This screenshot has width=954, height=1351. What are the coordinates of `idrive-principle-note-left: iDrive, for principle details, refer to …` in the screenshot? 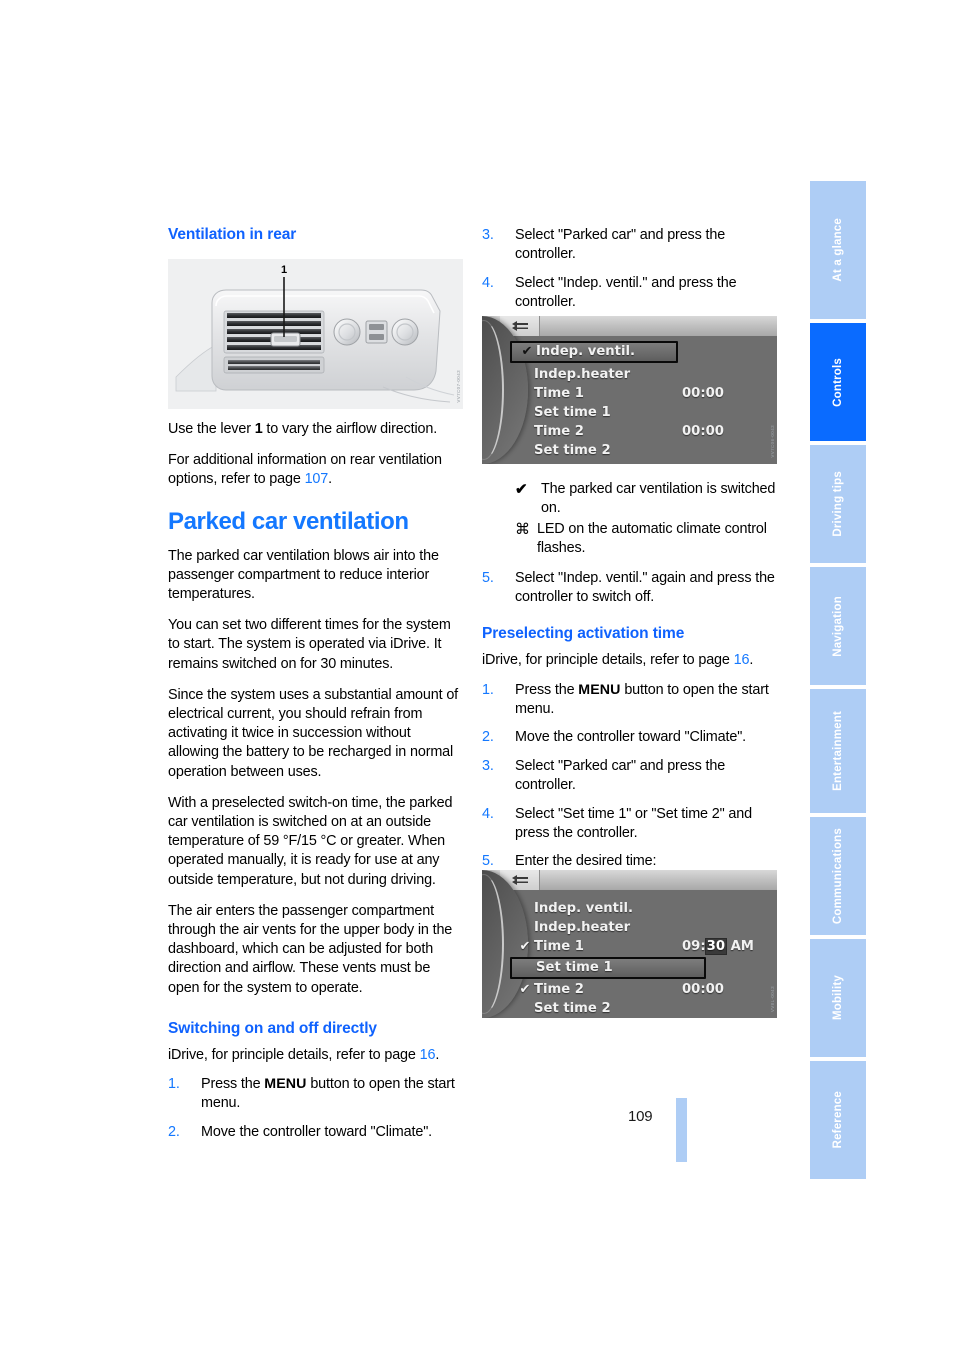 It's located at (315, 1055).